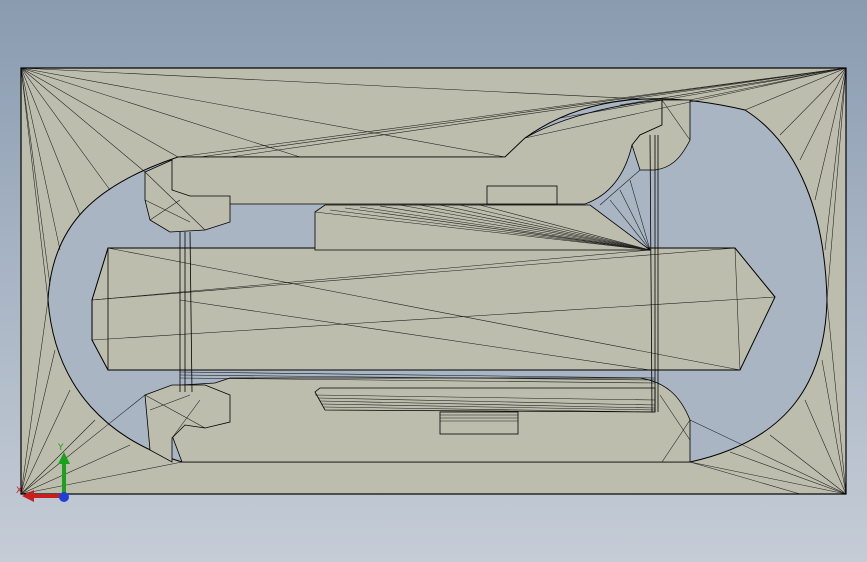 This screenshot has height=562, width=867. What do you see at coordinates (479, 423) in the screenshot?
I see `bottom-nub` at bounding box center [479, 423].